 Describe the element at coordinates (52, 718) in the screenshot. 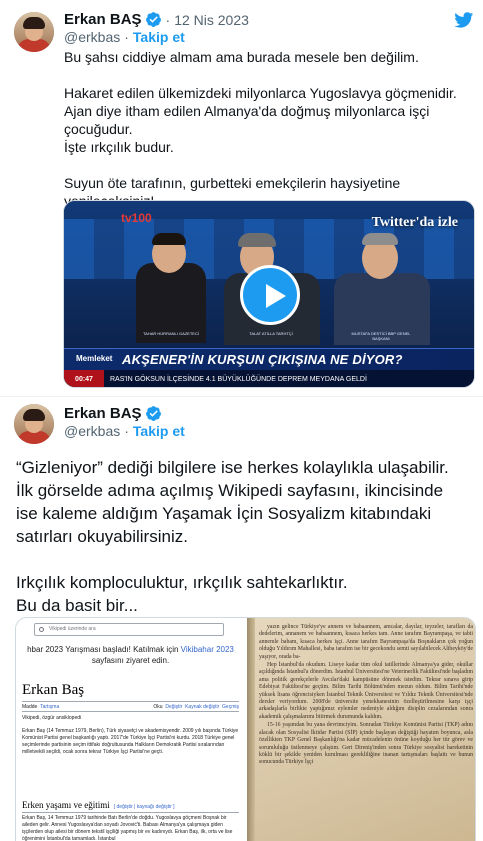

I see `wiki-subtitle: Vikipedi, özgür ansiklopedi` at that location.